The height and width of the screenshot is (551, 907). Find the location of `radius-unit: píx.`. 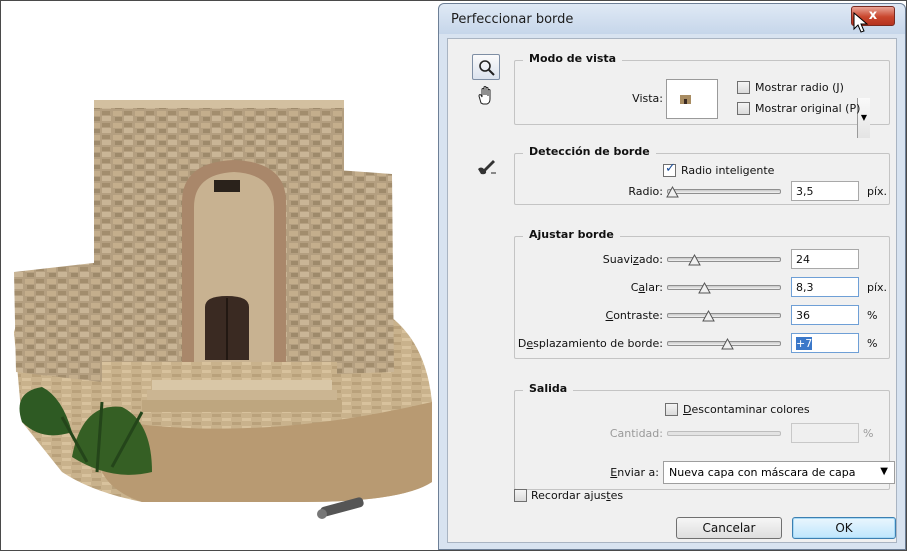

radius-unit: píx. is located at coordinates (877, 191).